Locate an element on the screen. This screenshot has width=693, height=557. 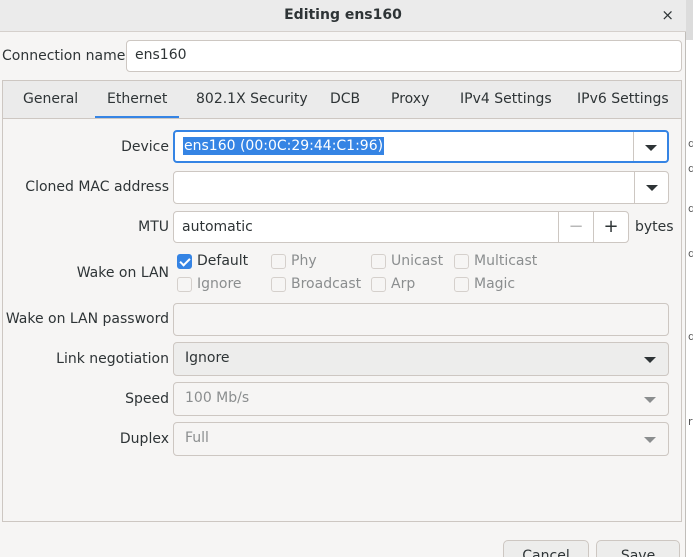
link-negotiation-label: Link negotiation is located at coordinates (112, 359).